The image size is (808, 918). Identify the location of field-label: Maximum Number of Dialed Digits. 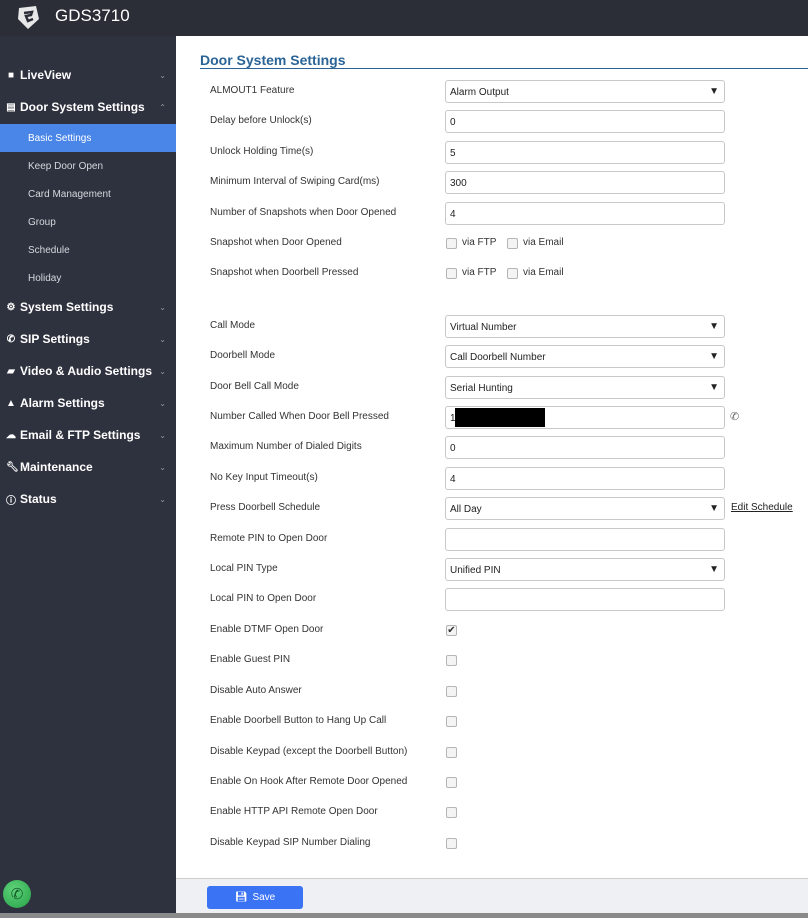
(286, 446).